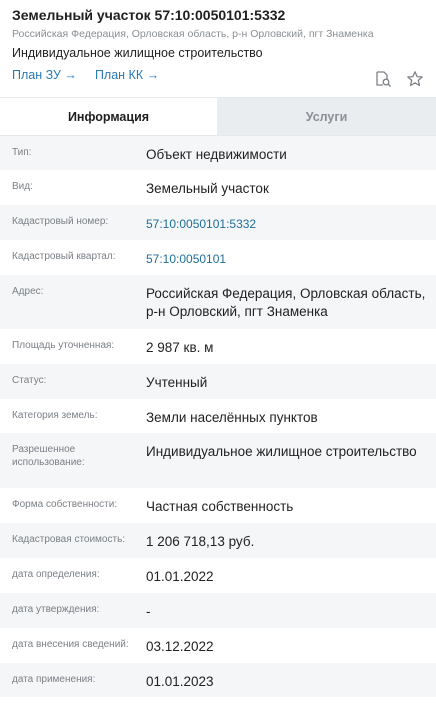  Describe the element at coordinates (149, 15) in the screenshot. I see `object-title: Земельный участок 57:10:0050101:5332` at that location.